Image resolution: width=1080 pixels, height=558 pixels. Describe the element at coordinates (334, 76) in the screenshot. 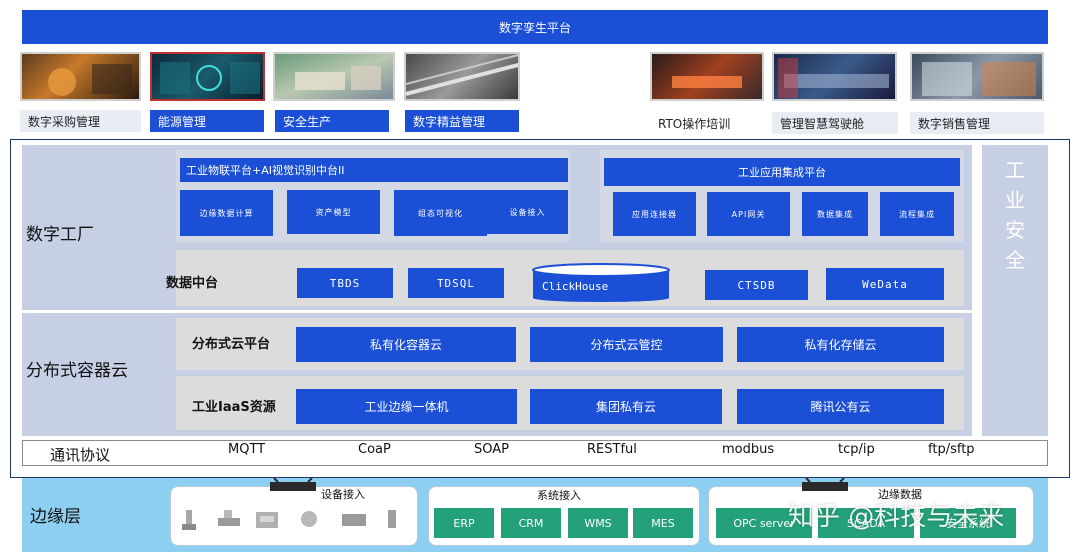

I see `app-thumbnail-safety` at that location.